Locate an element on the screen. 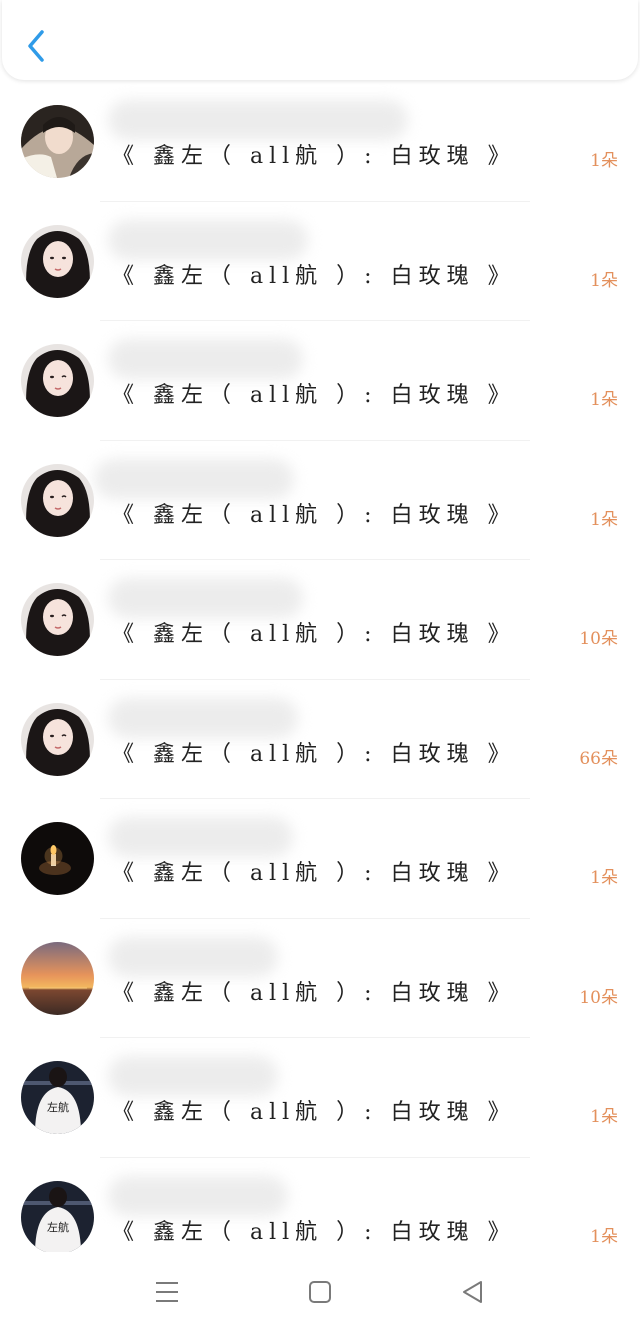 The width and height of the screenshot is (640, 1329). chevron-left-icon is located at coordinates (36, 46).